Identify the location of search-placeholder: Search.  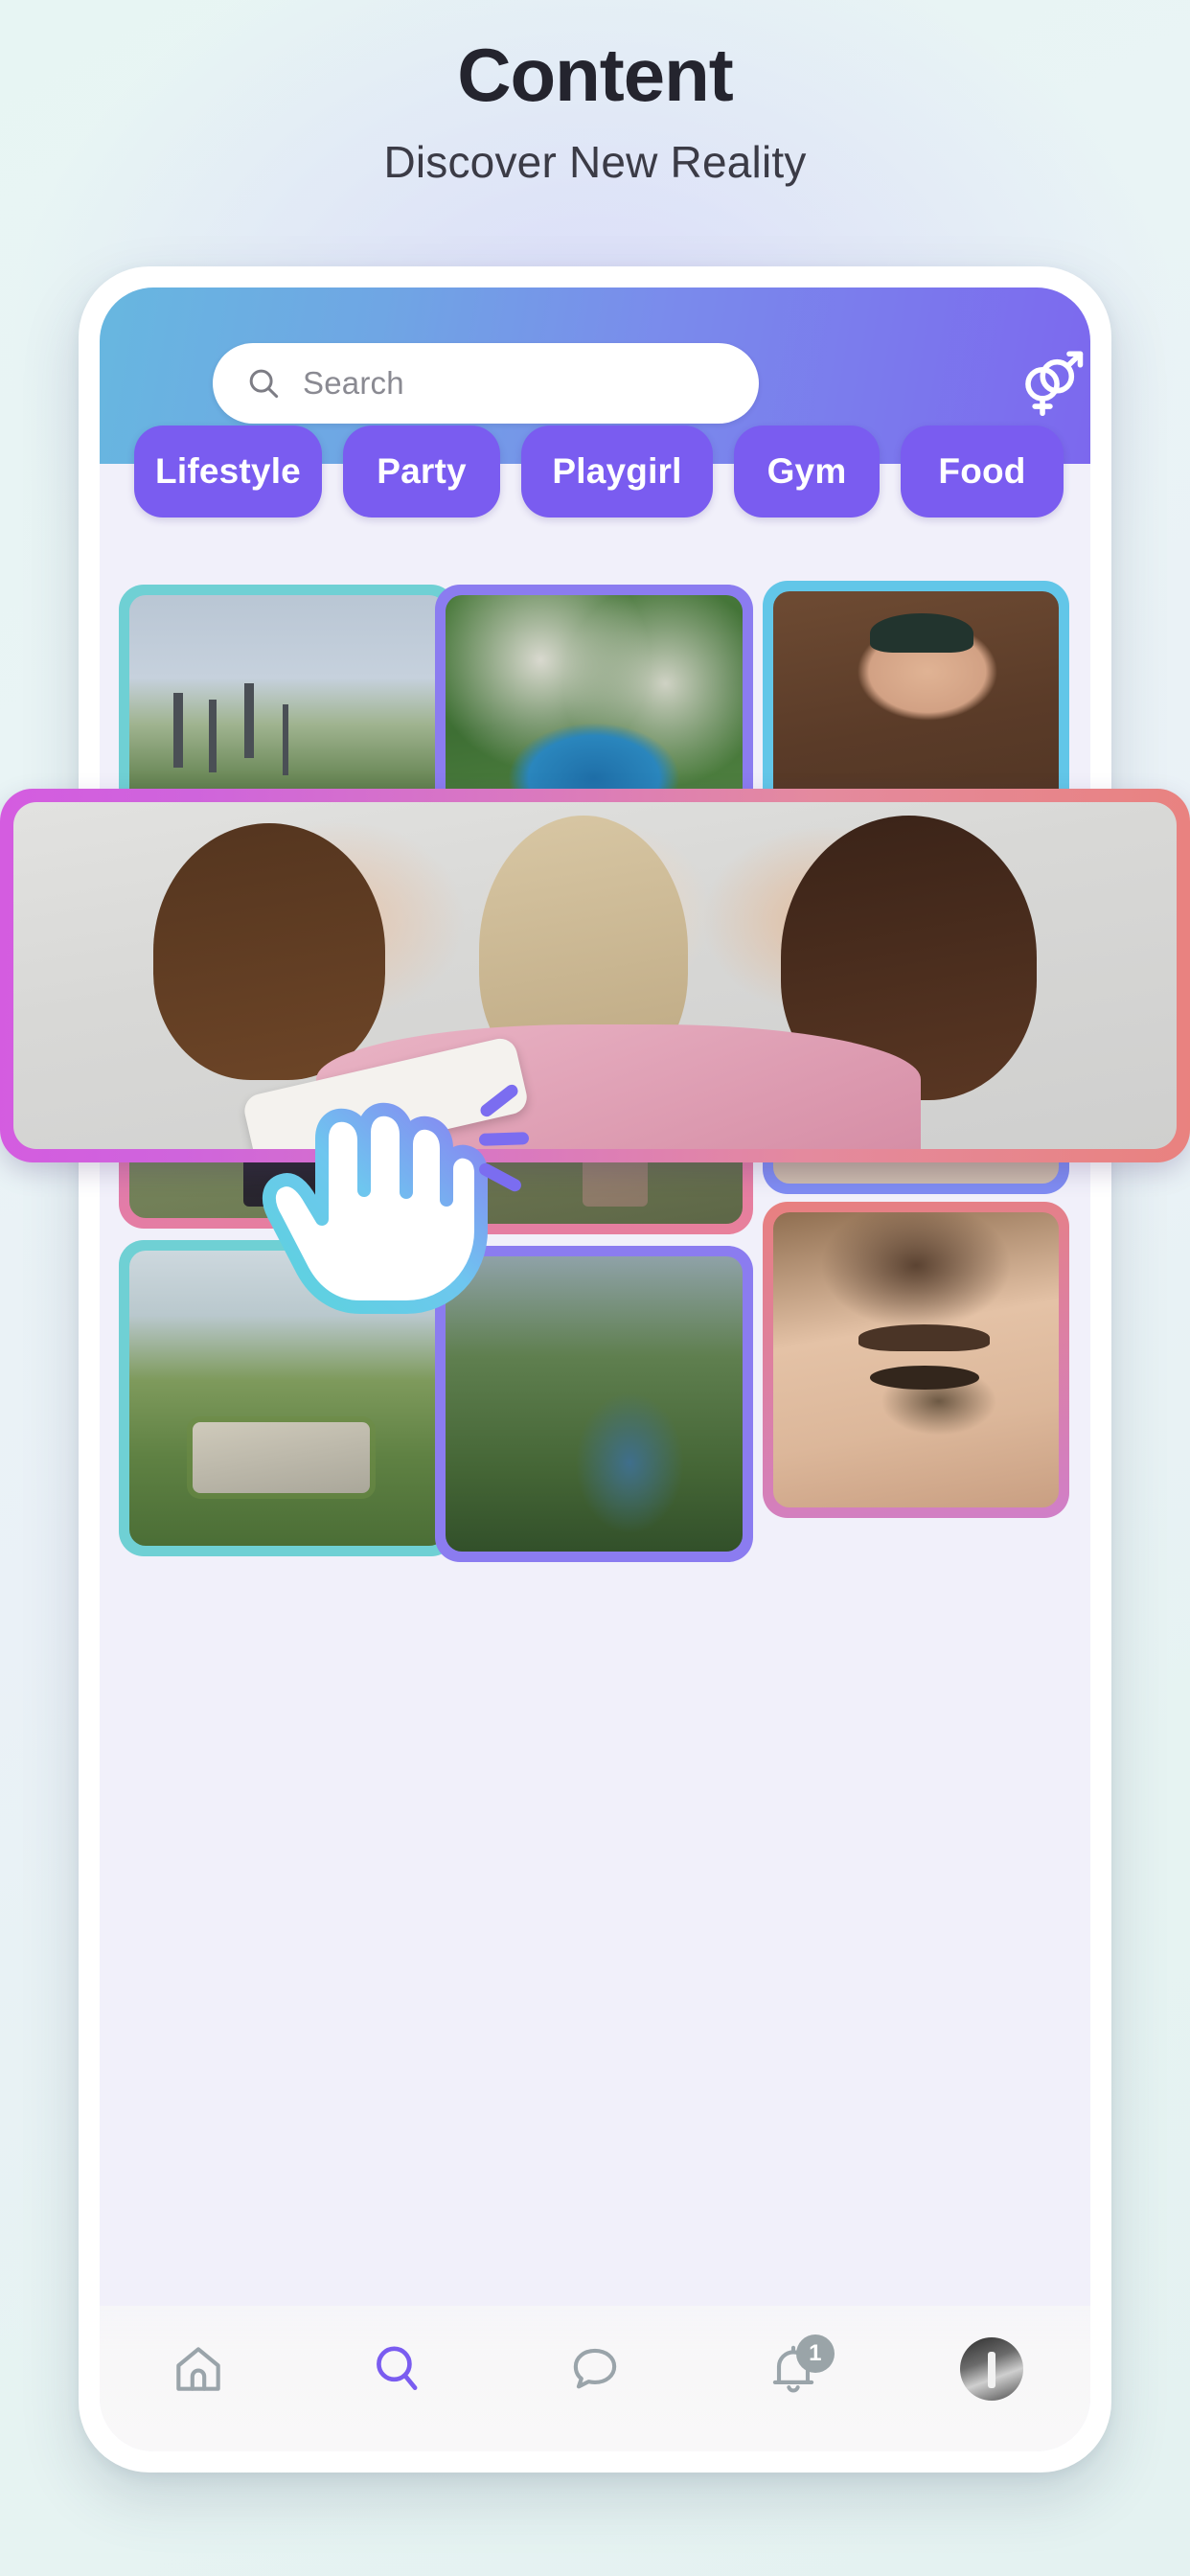
(354, 383).